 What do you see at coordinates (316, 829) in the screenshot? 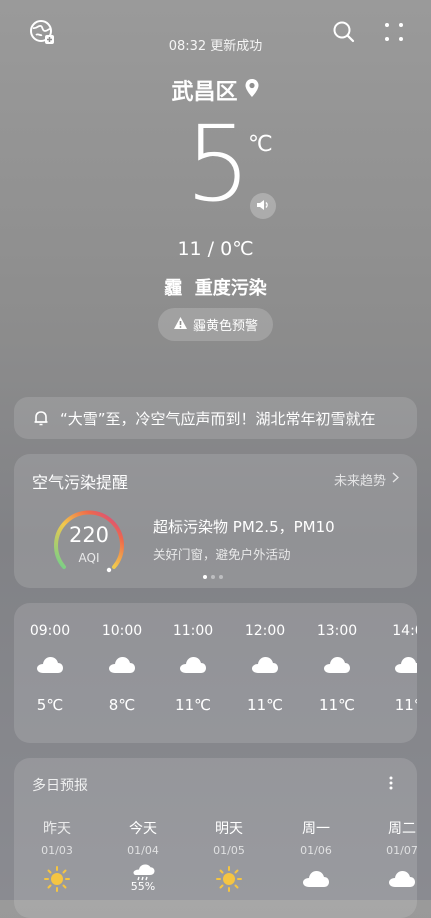
I see `day-name: 周一` at bounding box center [316, 829].